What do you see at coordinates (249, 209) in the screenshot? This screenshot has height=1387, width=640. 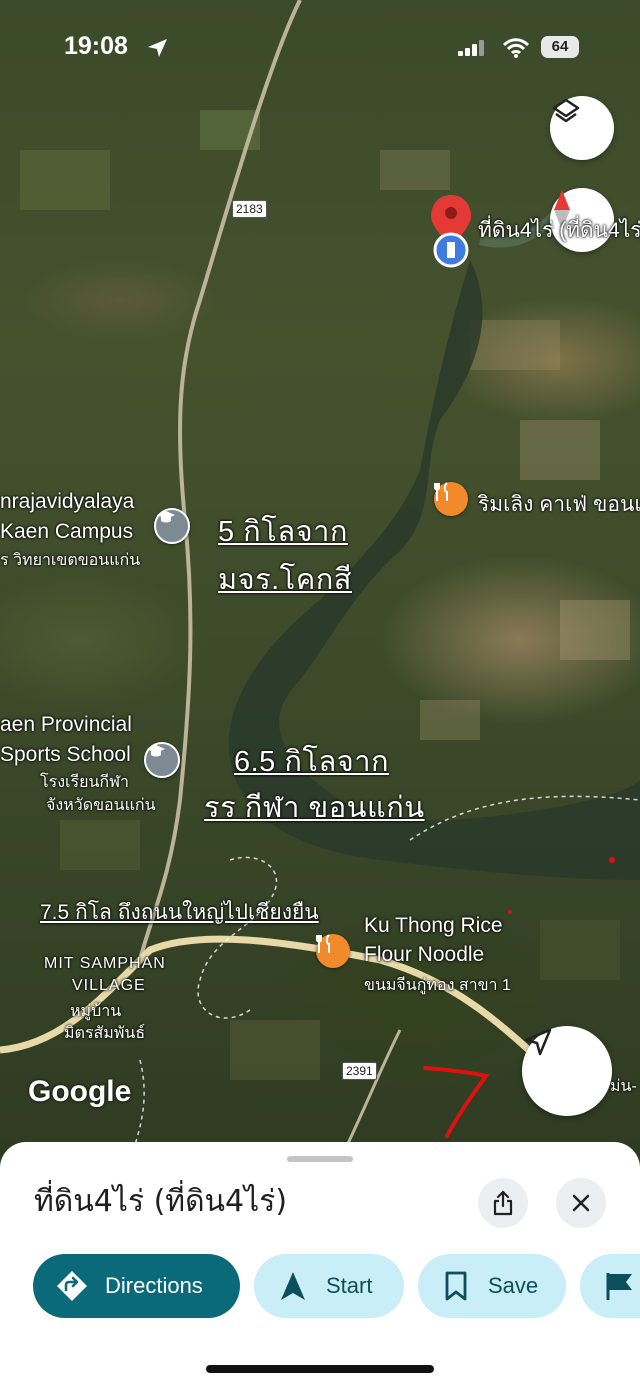 I see `road-shield-2183: 2183` at bounding box center [249, 209].